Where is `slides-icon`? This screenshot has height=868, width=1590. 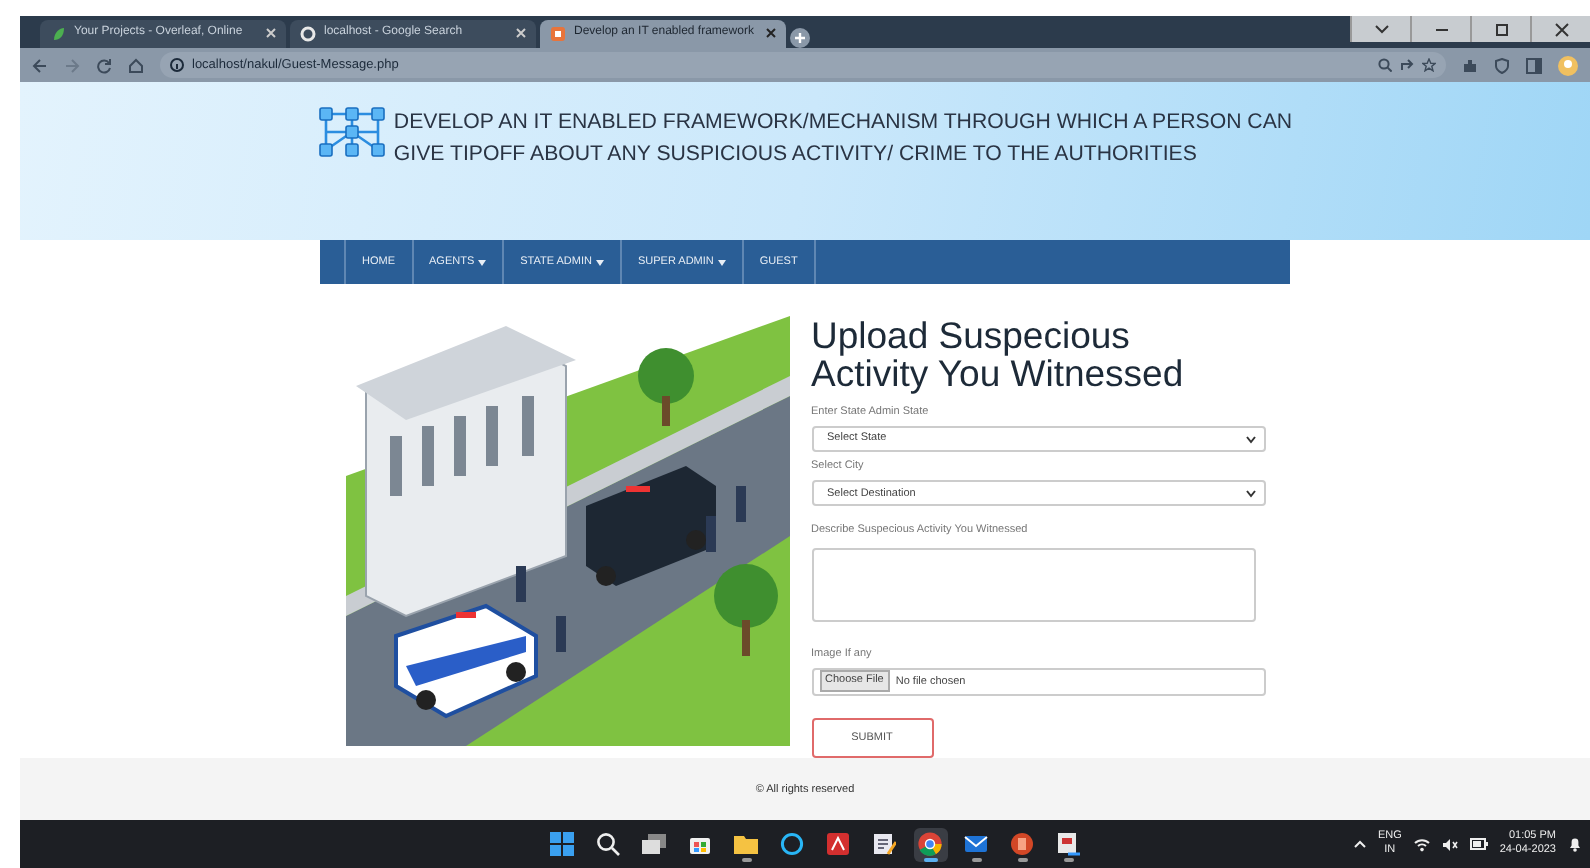
slides-icon is located at coordinates (1022, 844).